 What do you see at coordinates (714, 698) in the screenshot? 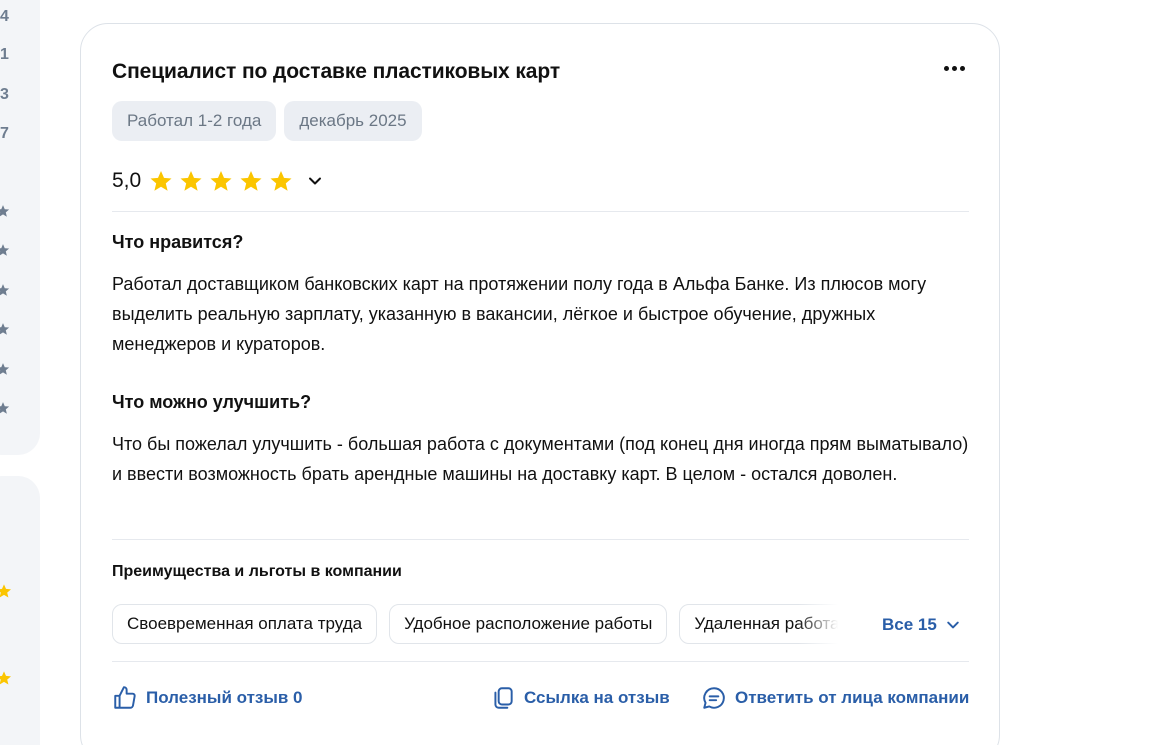
I see `chat-bubble-icon` at bounding box center [714, 698].